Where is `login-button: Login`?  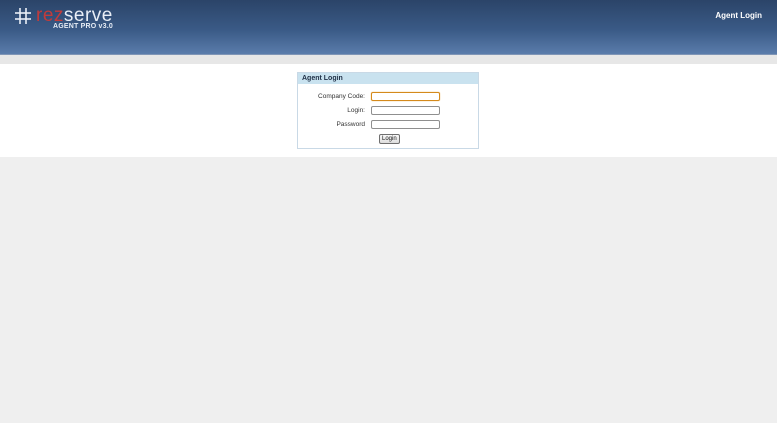
login-button: Login is located at coordinates (389, 139).